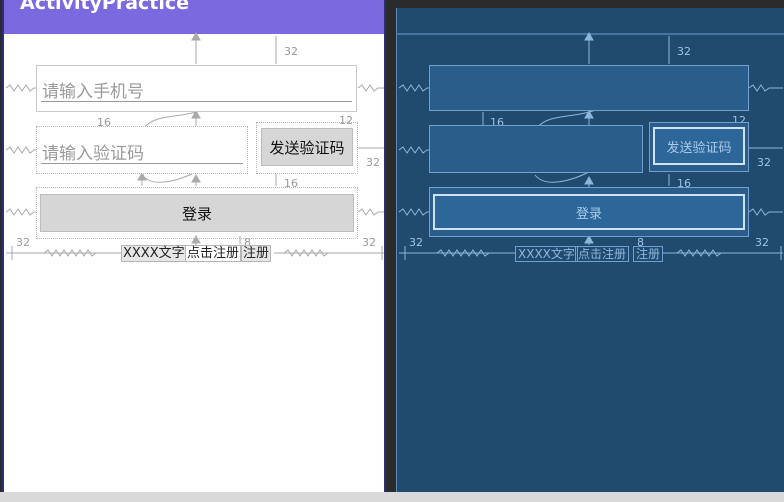 This screenshot has height=502, width=784. I want to click on send-code-button: 发送验证码, so click(307, 147).